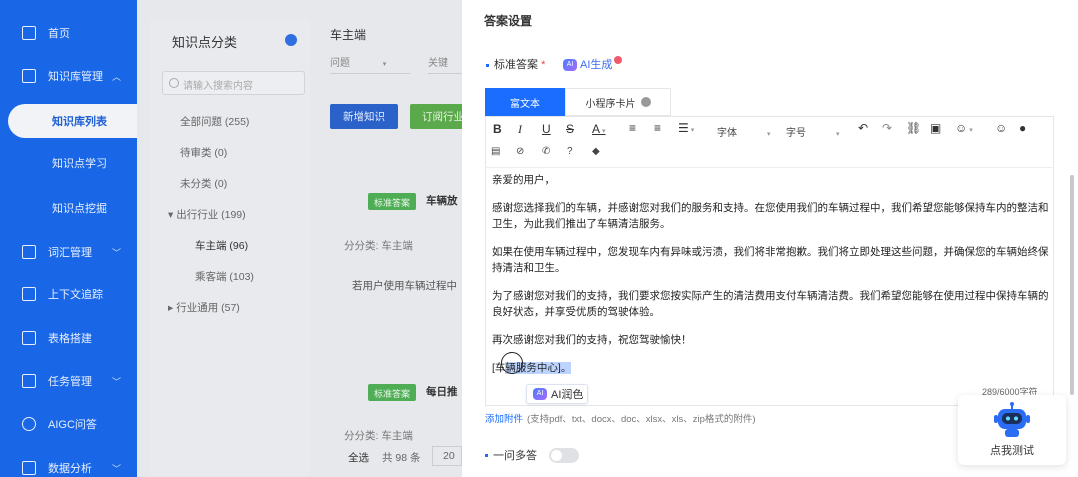  What do you see at coordinates (525, 102) in the screenshot?
I see `tab-rich-text: 富文本` at bounding box center [525, 102].